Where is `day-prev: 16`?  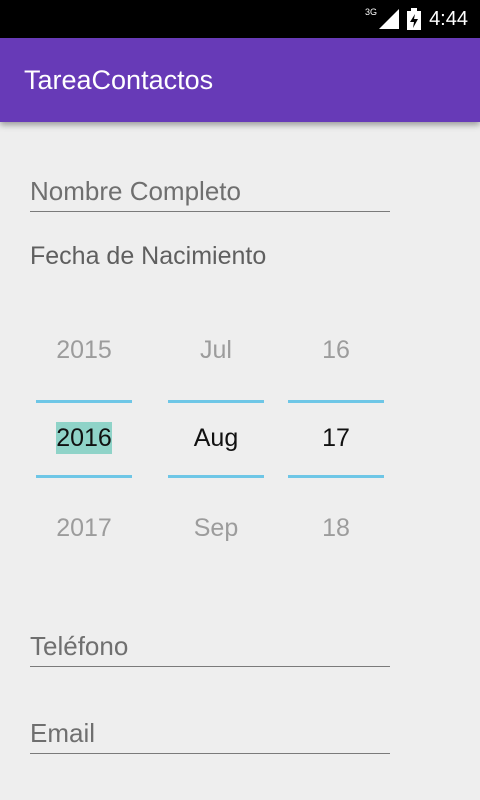 day-prev: 16 is located at coordinates (336, 350).